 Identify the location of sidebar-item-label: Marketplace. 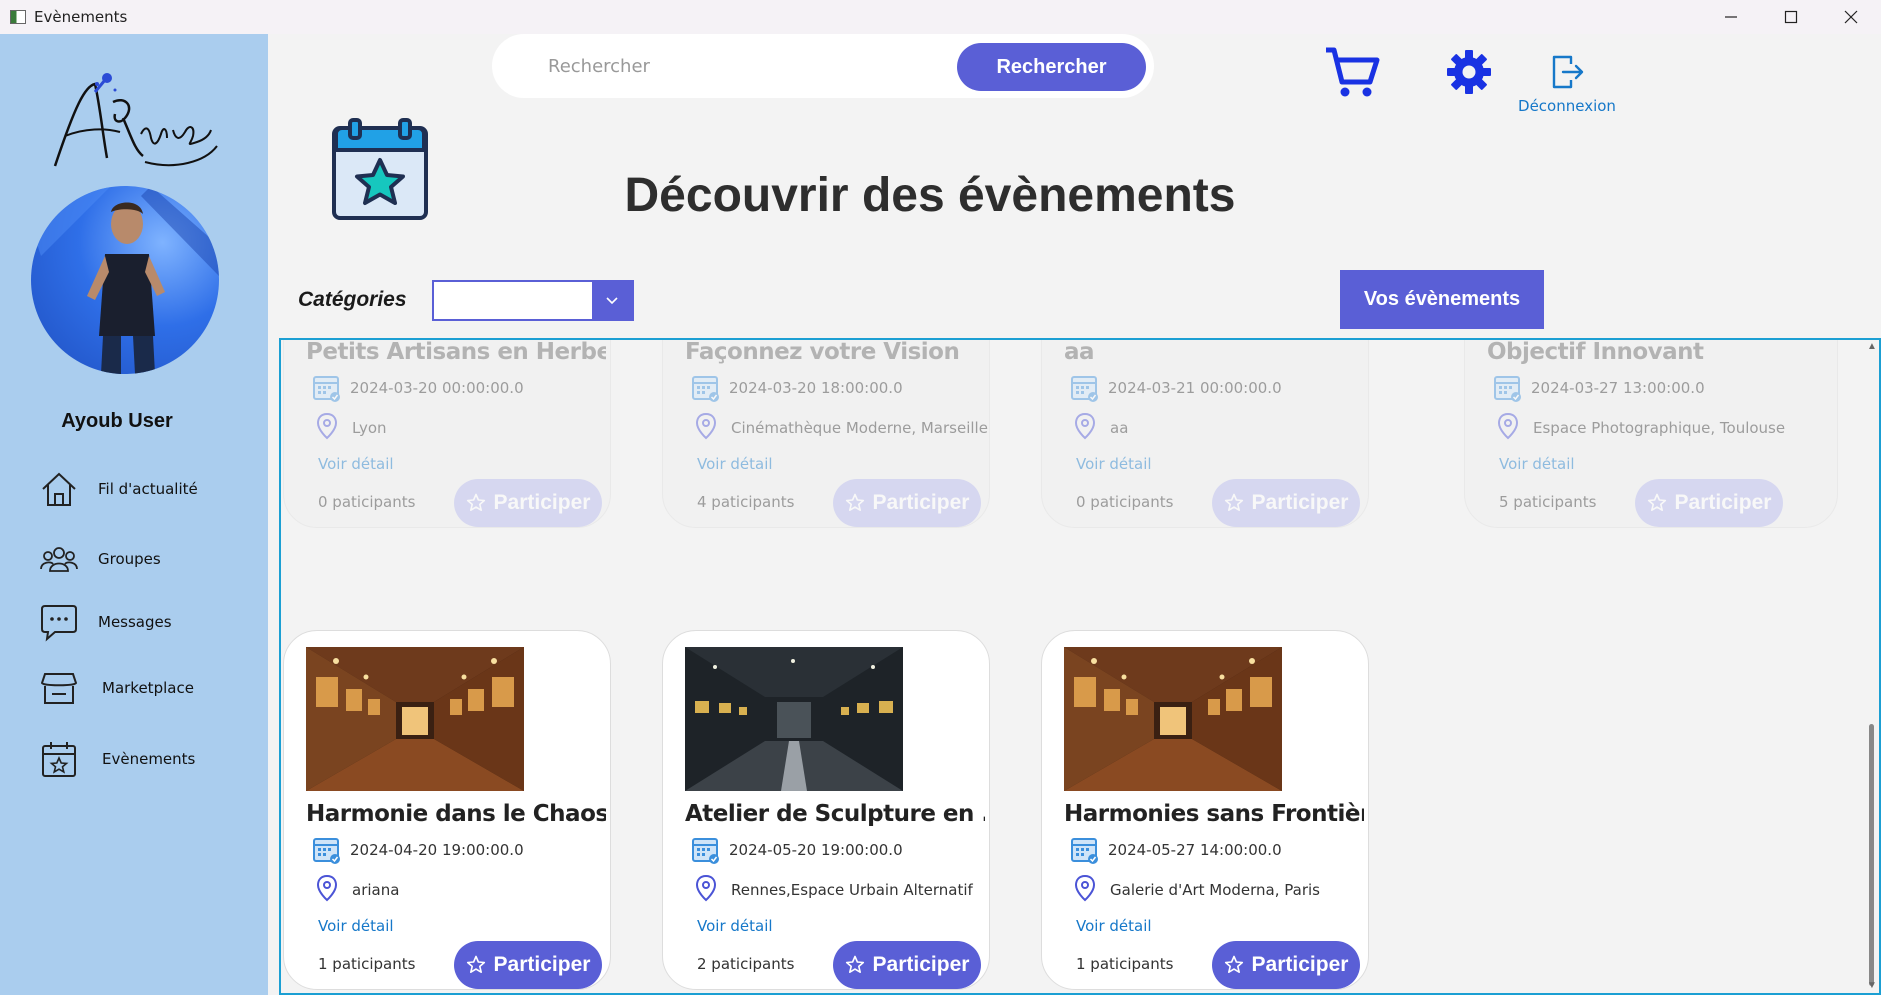
(148, 688).